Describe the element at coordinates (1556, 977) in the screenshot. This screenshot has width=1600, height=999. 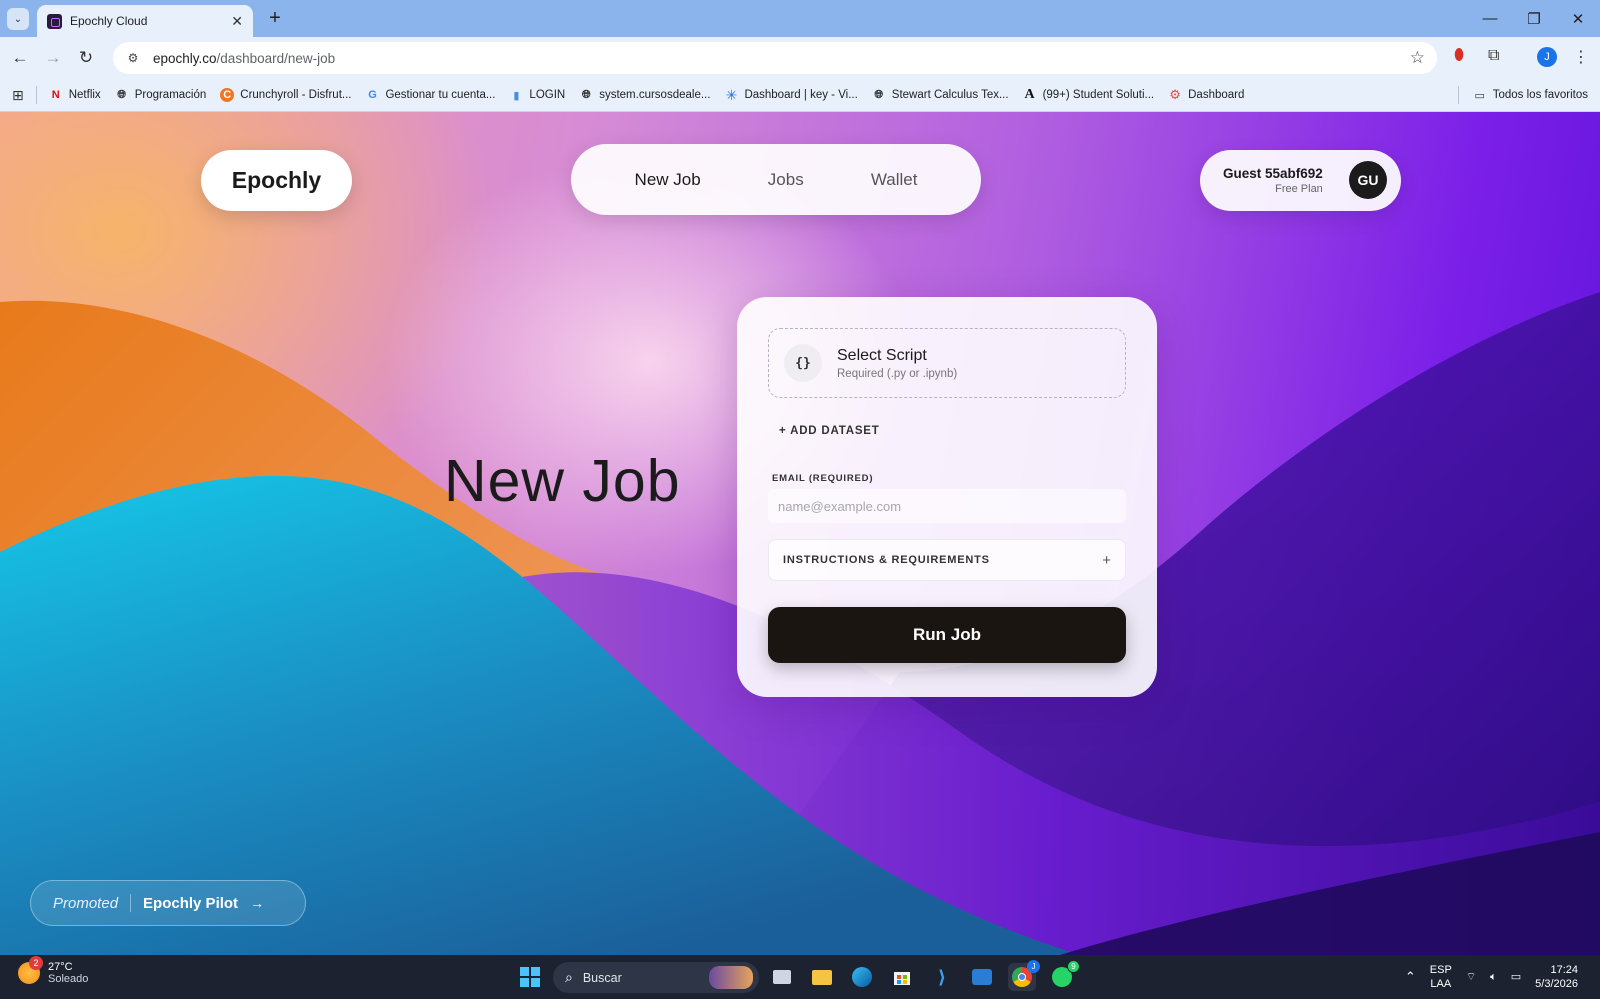
I see `clock: 17:24 5/3/2026` at that location.